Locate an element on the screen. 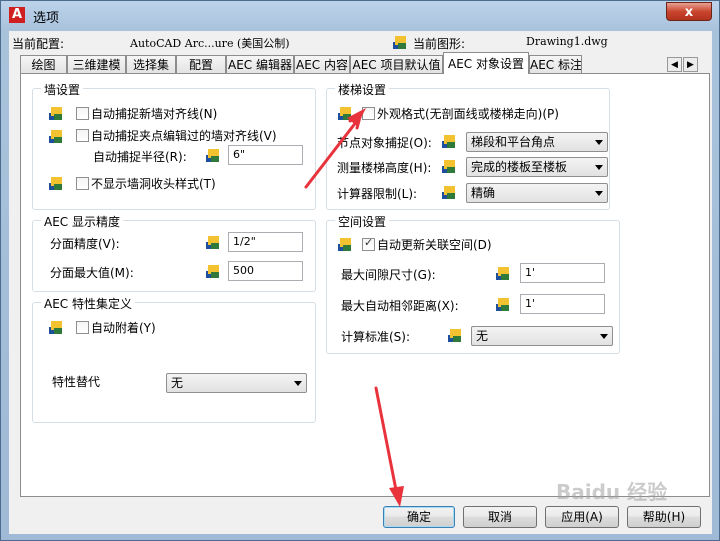 The height and width of the screenshot is (541, 720). facet-precision-label: 分面精度(V): is located at coordinates (85, 244).